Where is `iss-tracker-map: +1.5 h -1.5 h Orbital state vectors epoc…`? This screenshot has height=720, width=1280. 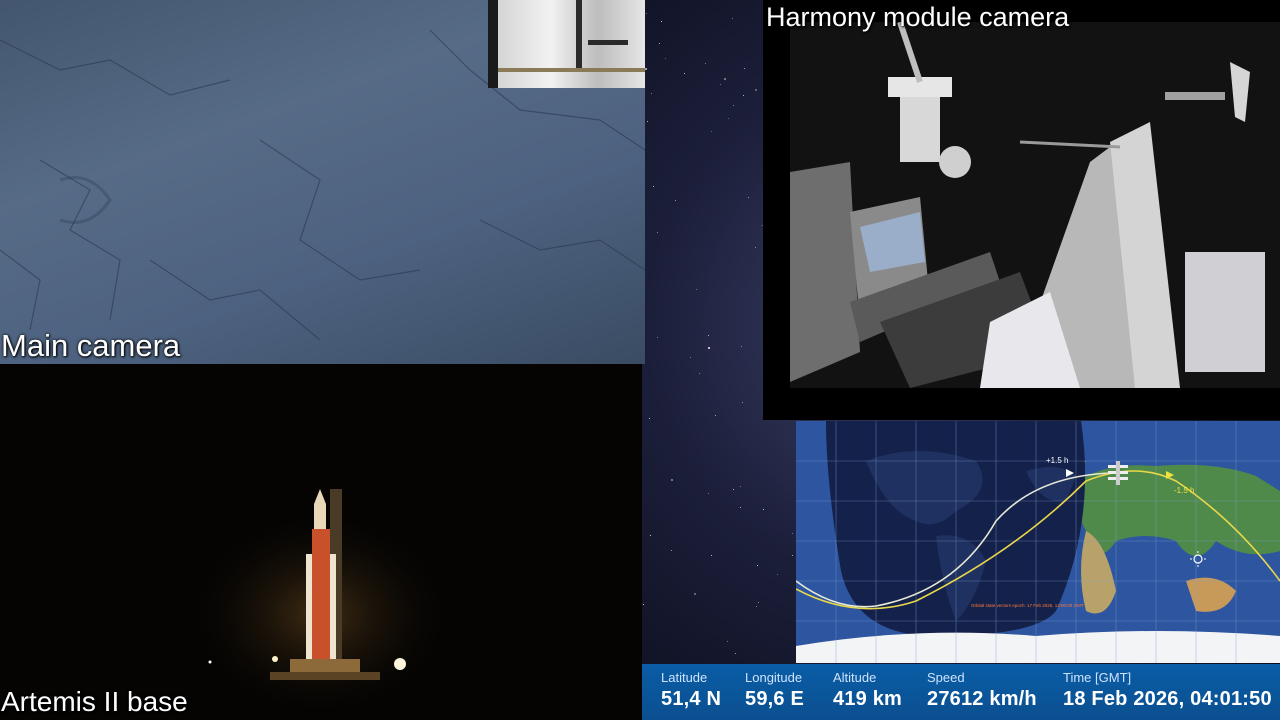
iss-tracker-map: +1.5 h -1.5 h Orbital state vectors epoc… is located at coordinates (1038, 542).